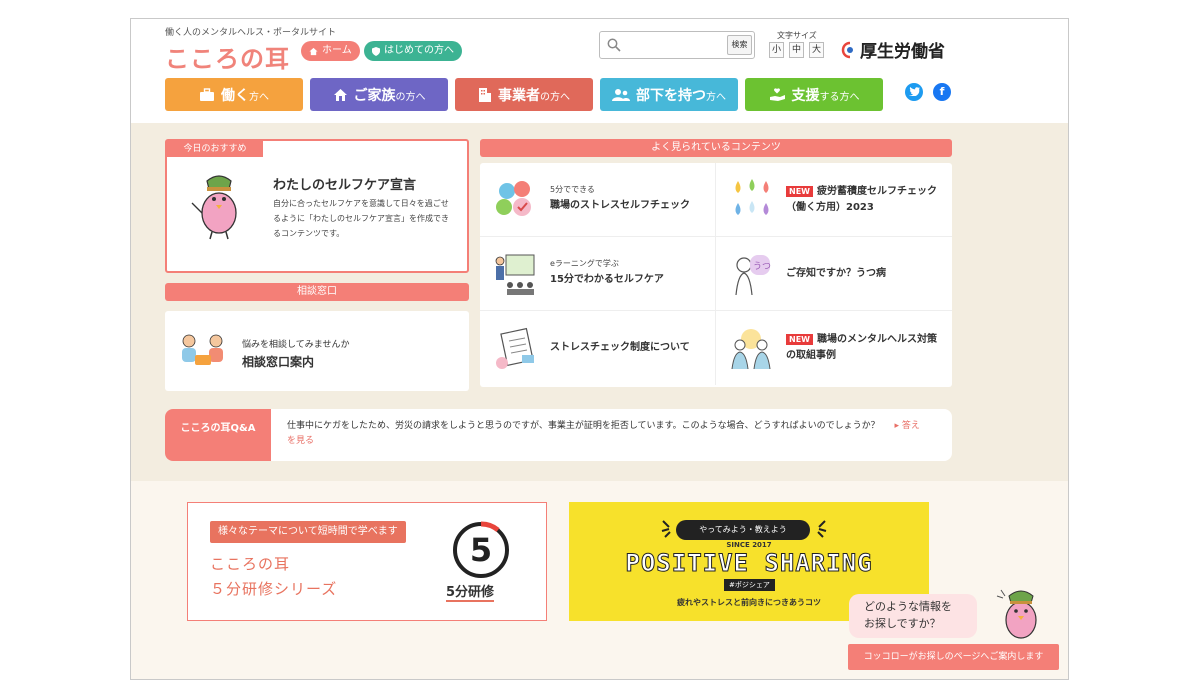 This screenshot has width=1200, height=696. Describe the element at coordinates (716, 148) in the screenshot. I see `popular-heading: よく見られているコンテンツ` at that location.